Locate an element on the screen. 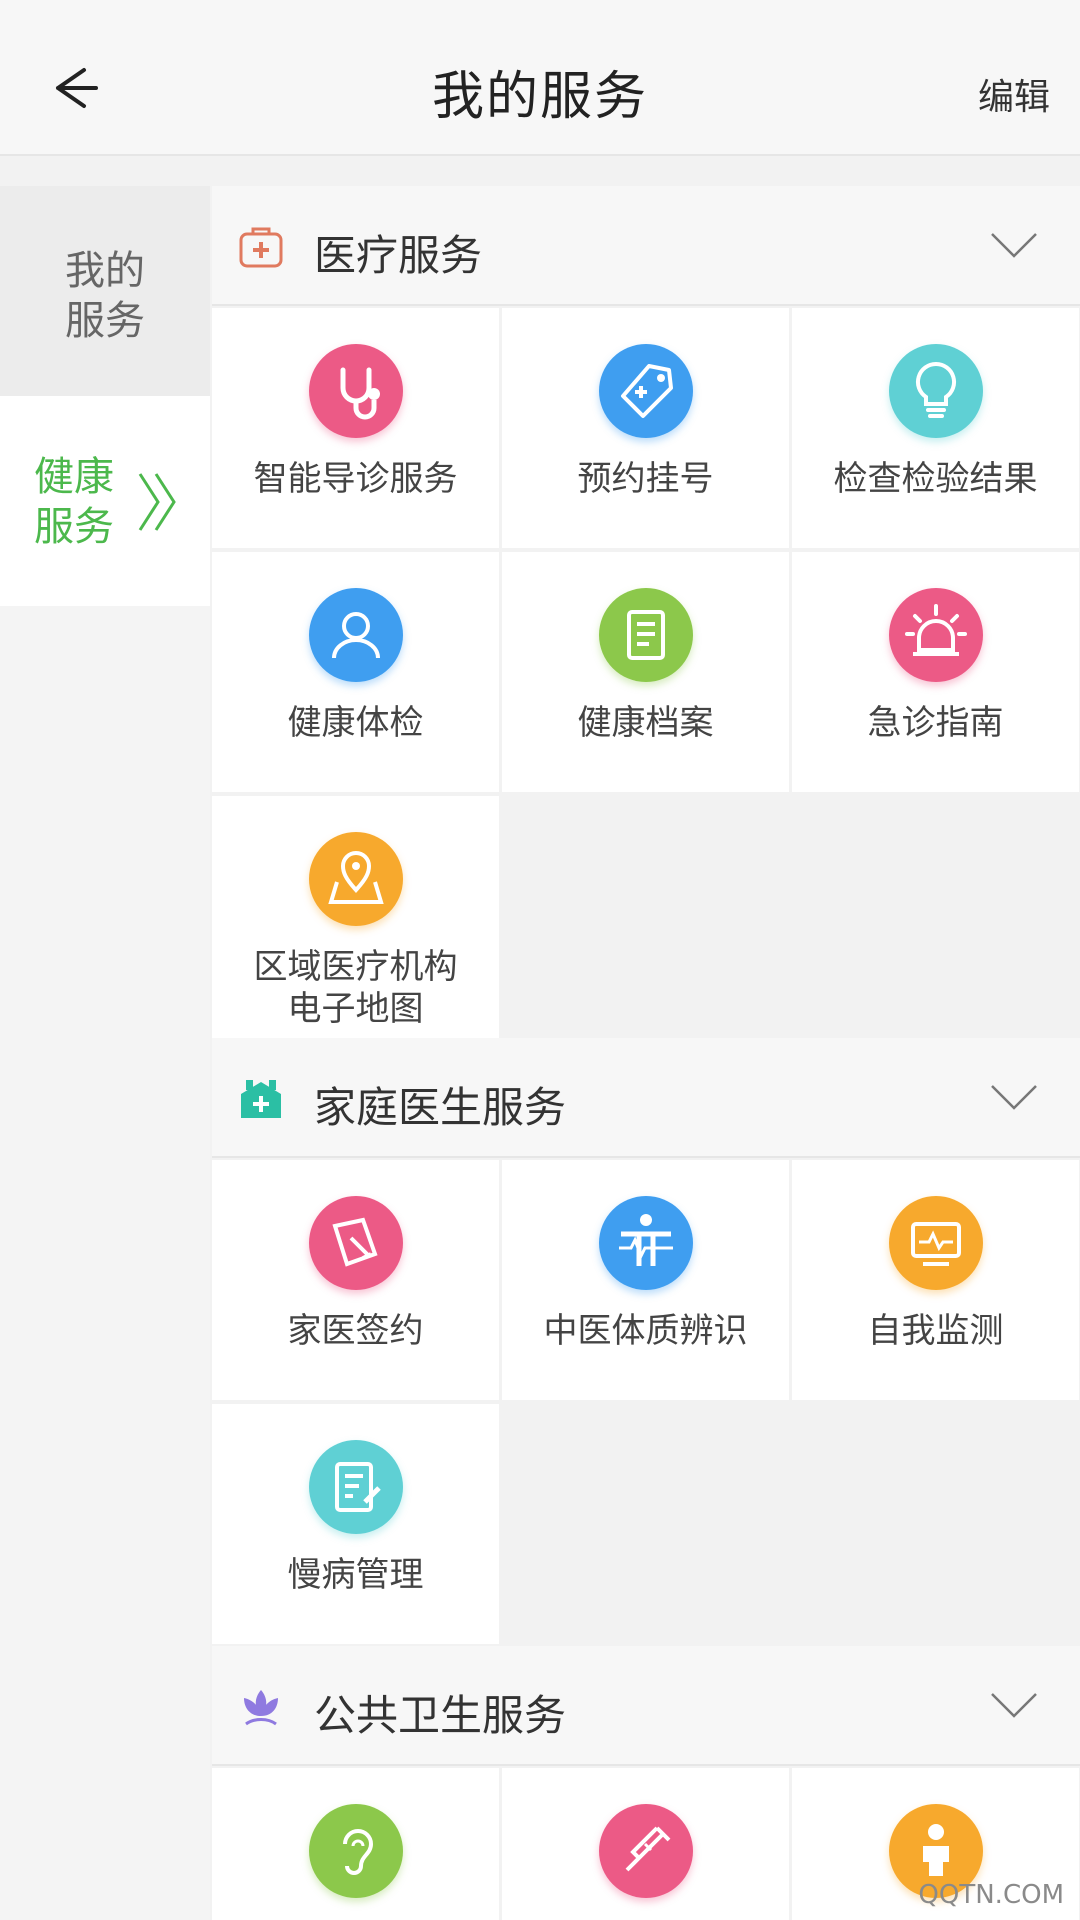 This screenshot has height=1920, width=1080. sidebar-item-my-services: 我的 服务 is located at coordinates (105, 291).